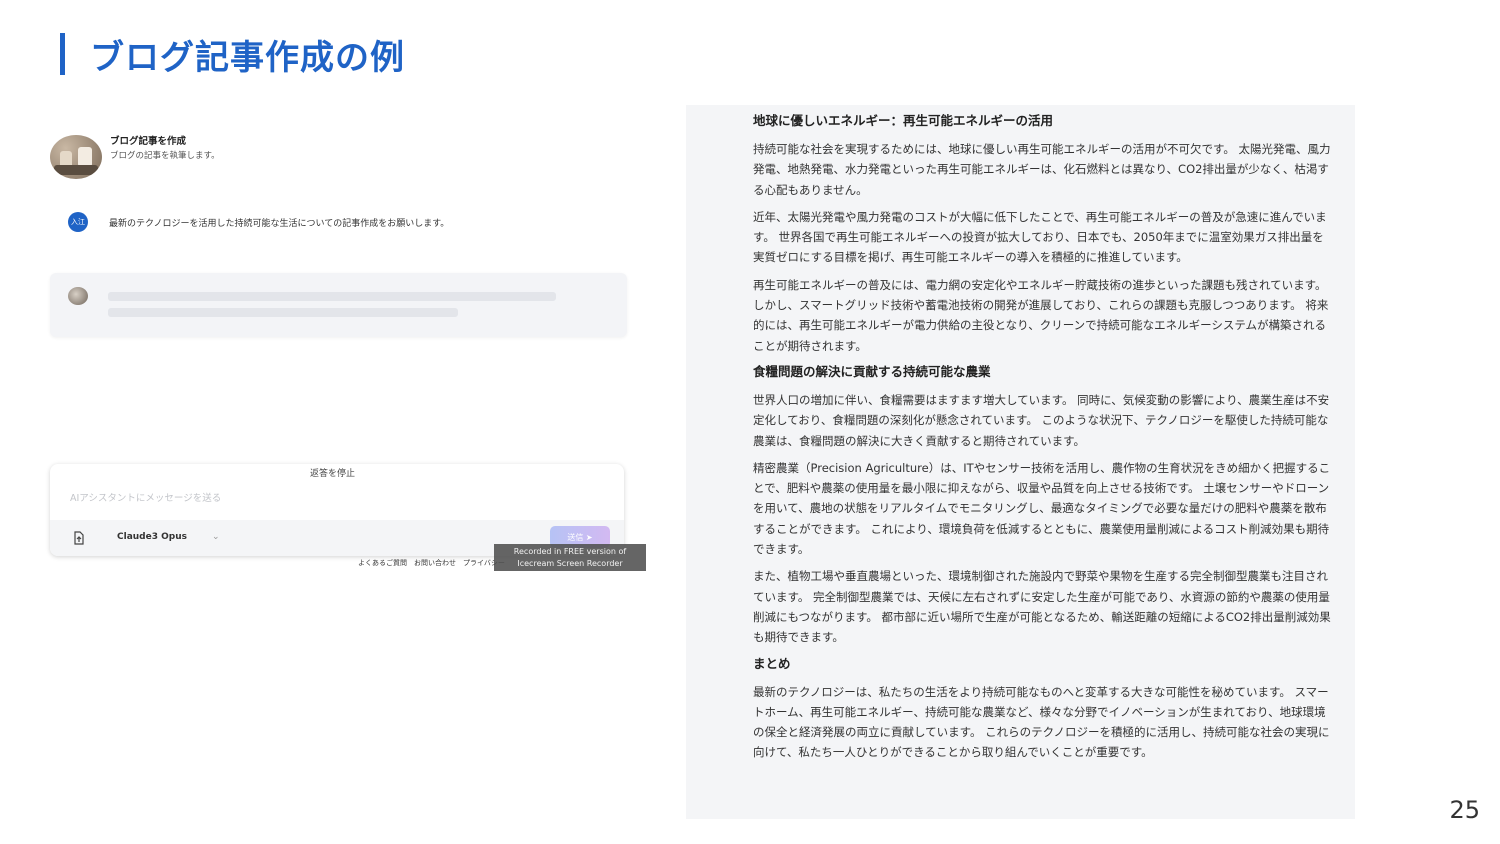  What do you see at coordinates (216, 537) in the screenshot?
I see `chevron-down-icon: ⌄` at bounding box center [216, 537].